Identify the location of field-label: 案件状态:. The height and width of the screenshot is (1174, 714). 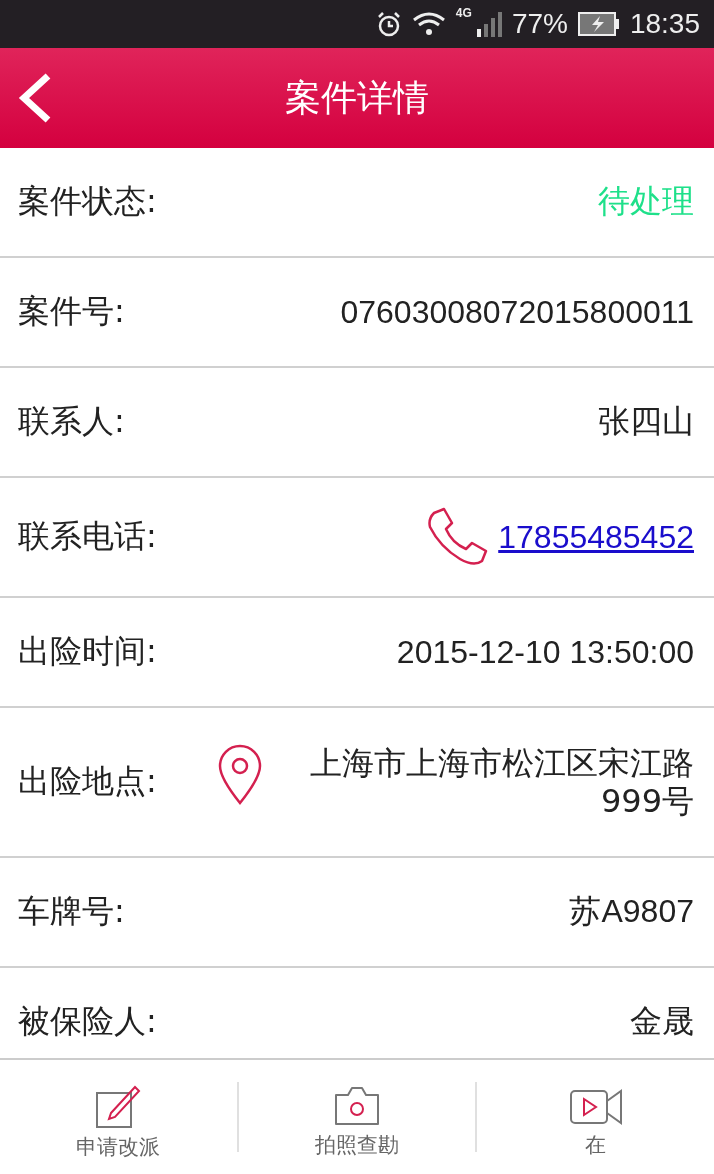
(87, 201).